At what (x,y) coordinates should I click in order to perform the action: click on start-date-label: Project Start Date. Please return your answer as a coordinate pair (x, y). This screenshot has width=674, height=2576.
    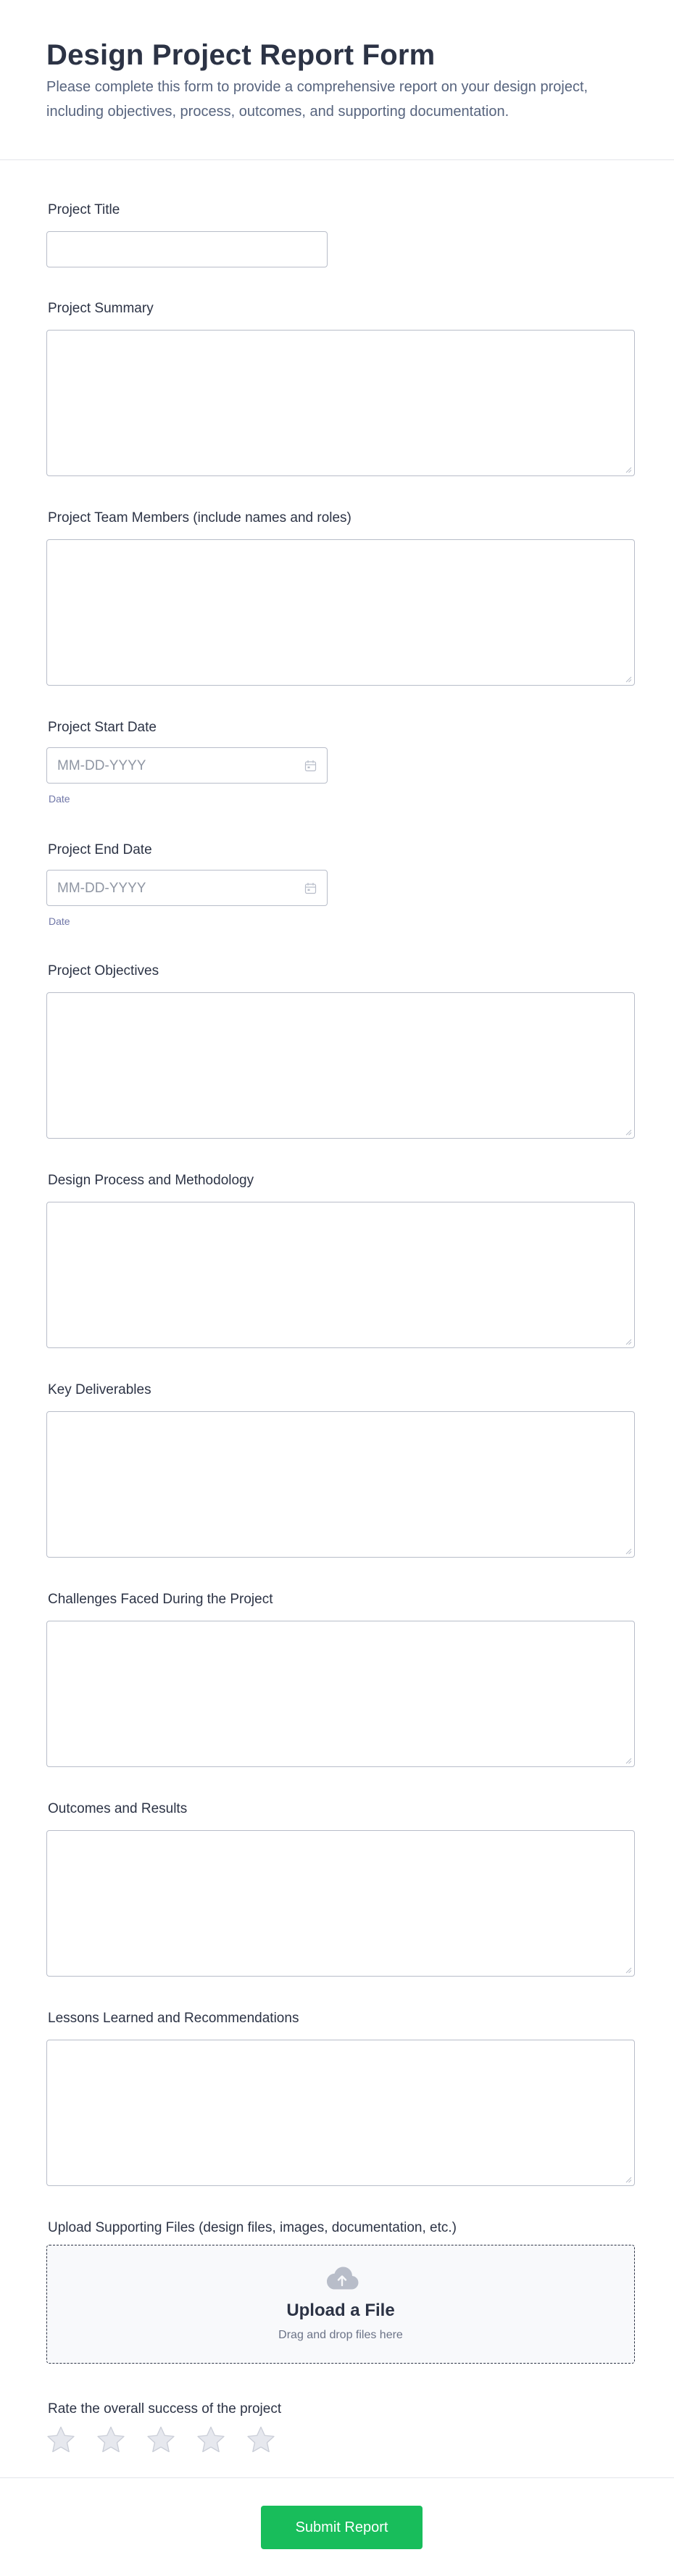
    Looking at the image, I should click on (103, 727).